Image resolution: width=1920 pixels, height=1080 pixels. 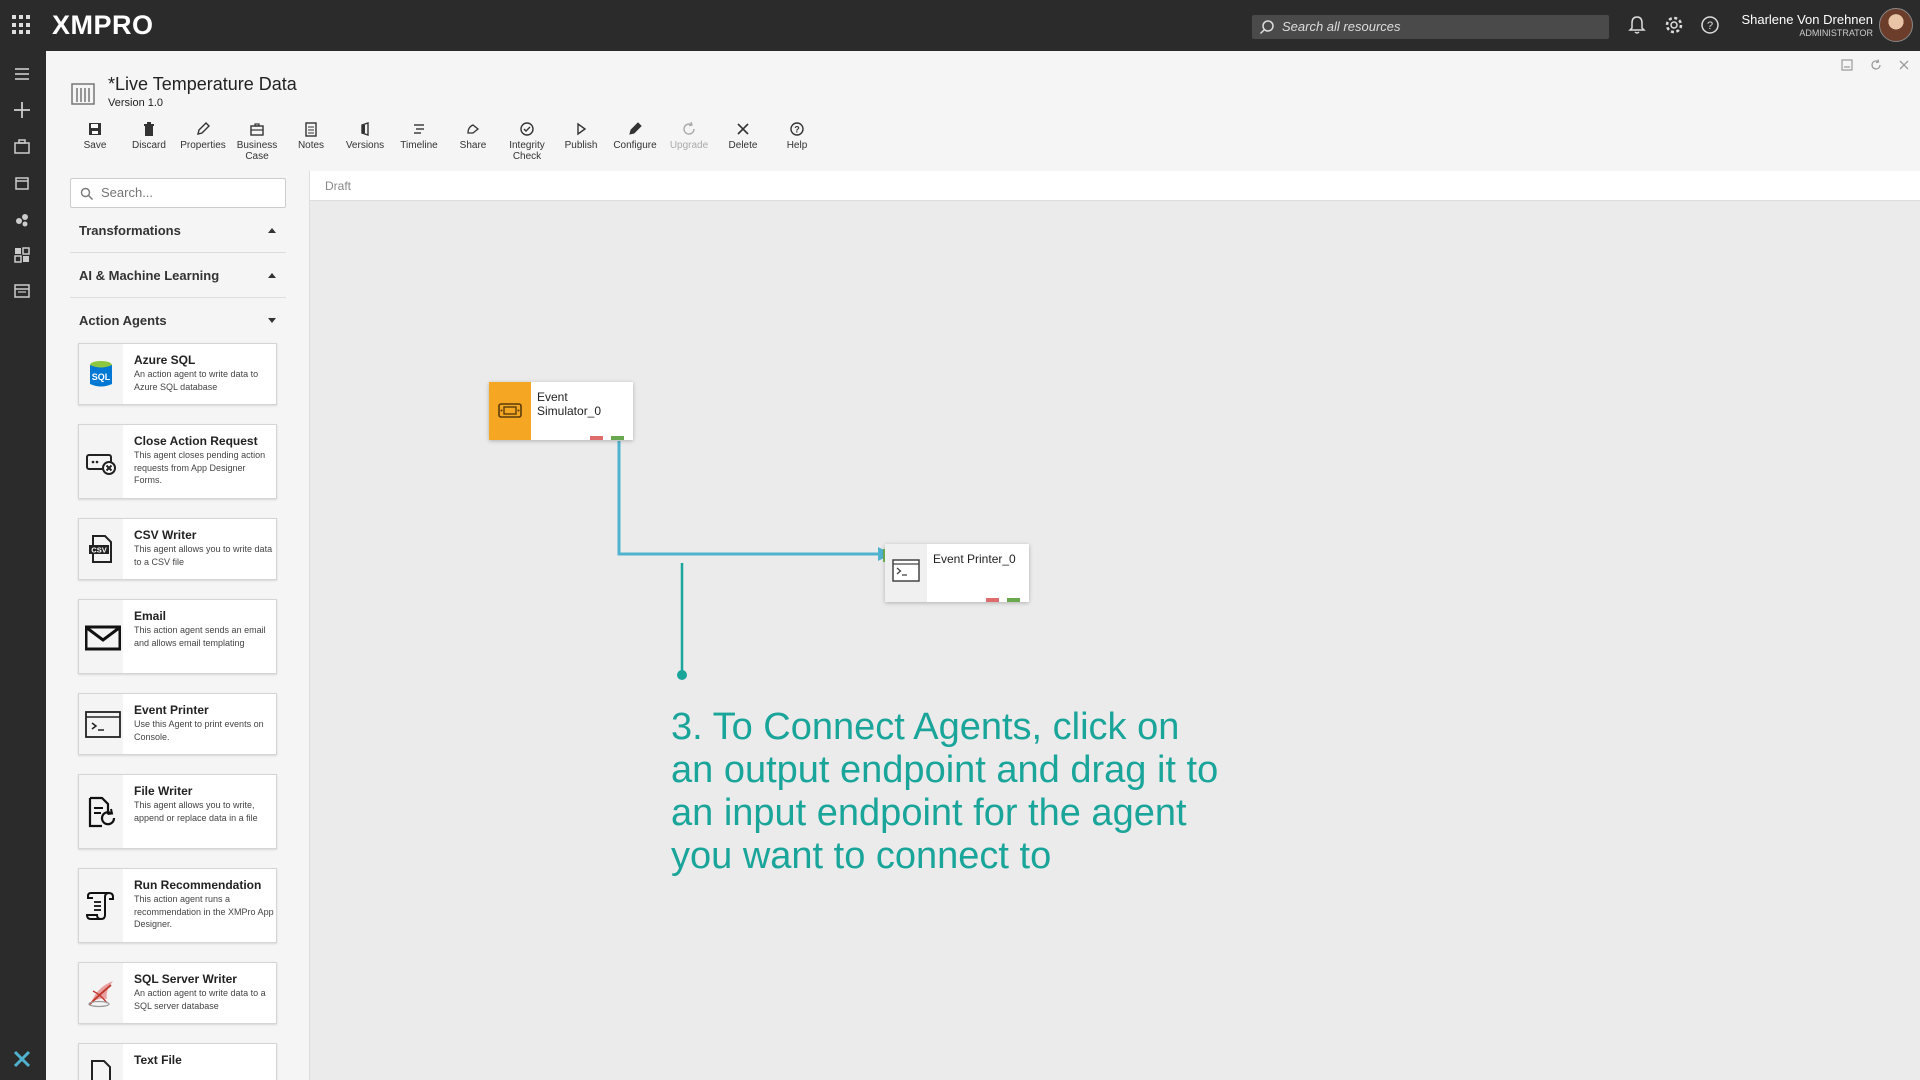 What do you see at coordinates (123, 320) in the screenshot?
I see `category-label: Action Agents` at bounding box center [123, 320].